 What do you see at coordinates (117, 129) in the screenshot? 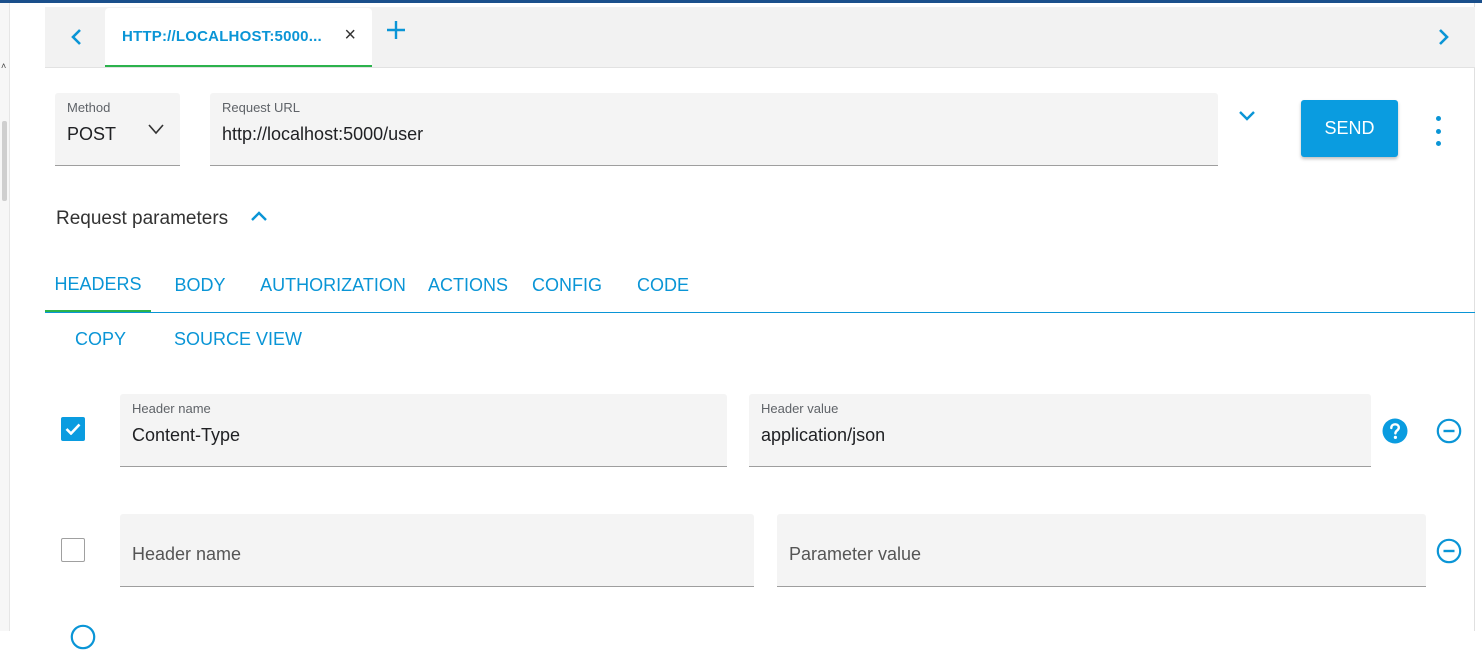
I see `method-select: Method POST` at bounding box center [117, 129].